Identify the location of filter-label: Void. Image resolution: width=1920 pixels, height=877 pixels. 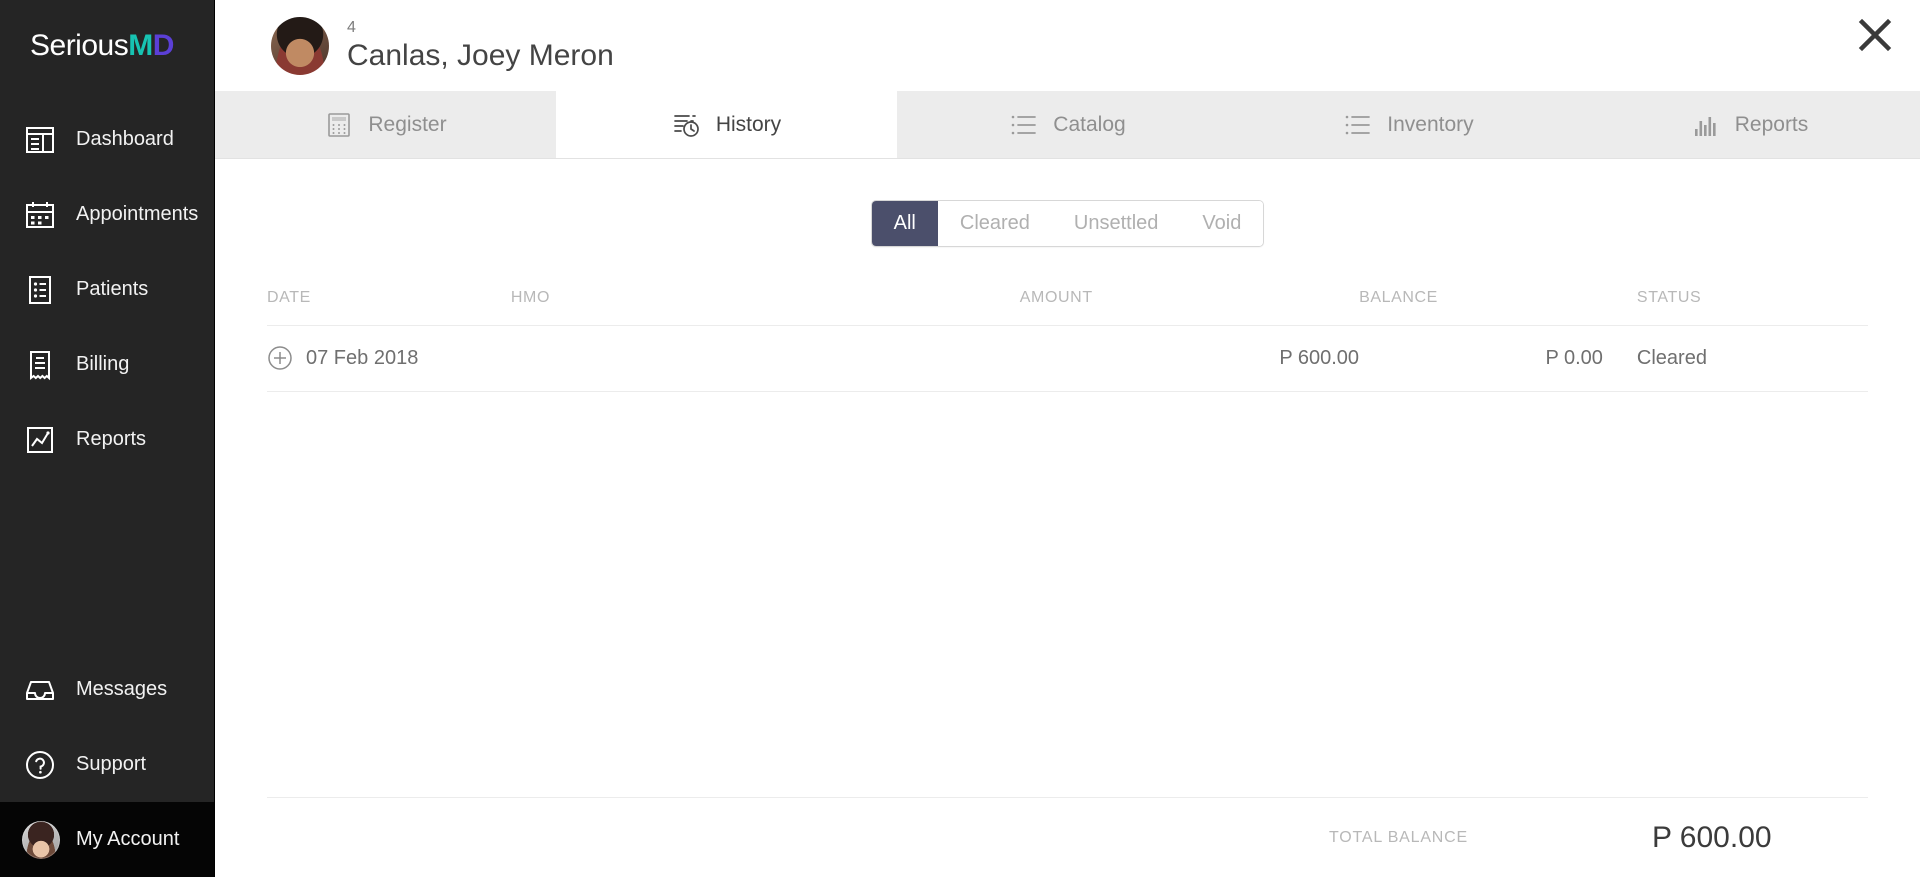
(1222, 223).